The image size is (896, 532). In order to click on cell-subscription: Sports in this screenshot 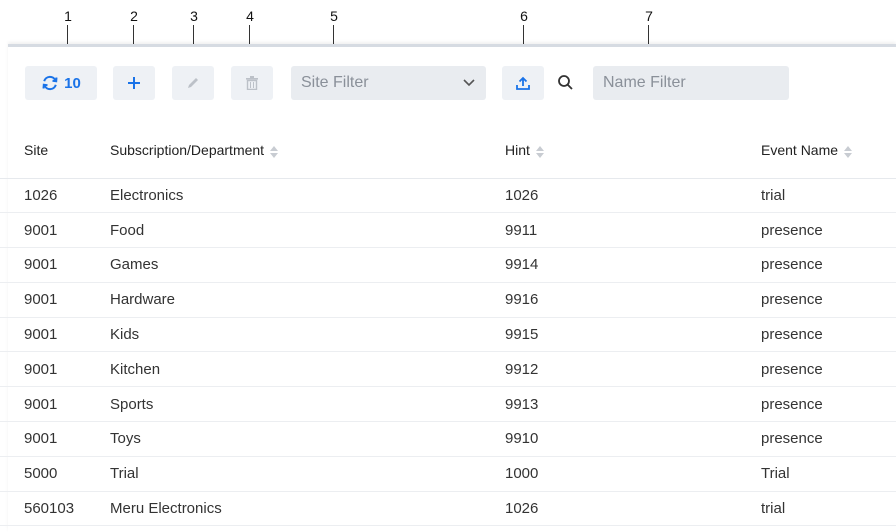, I will do `click(307, 404)`.